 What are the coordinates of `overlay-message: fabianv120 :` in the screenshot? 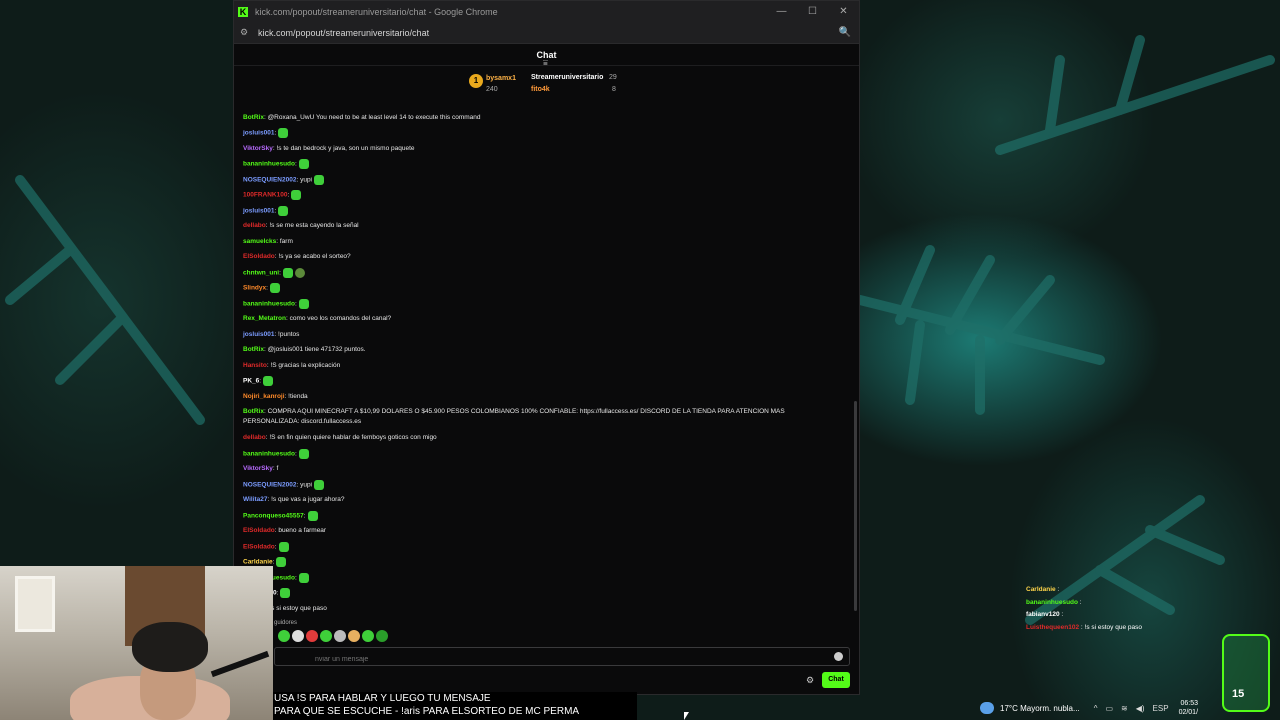 It's located at (1084, 617).